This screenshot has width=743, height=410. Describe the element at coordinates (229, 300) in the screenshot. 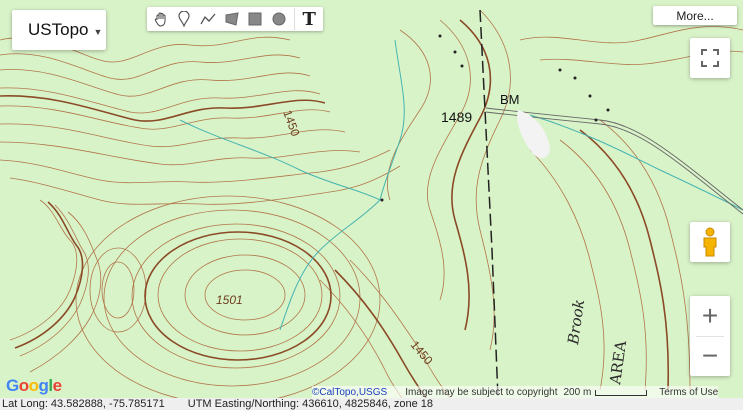

I see `elevation-label-1501: 1501` at that location.